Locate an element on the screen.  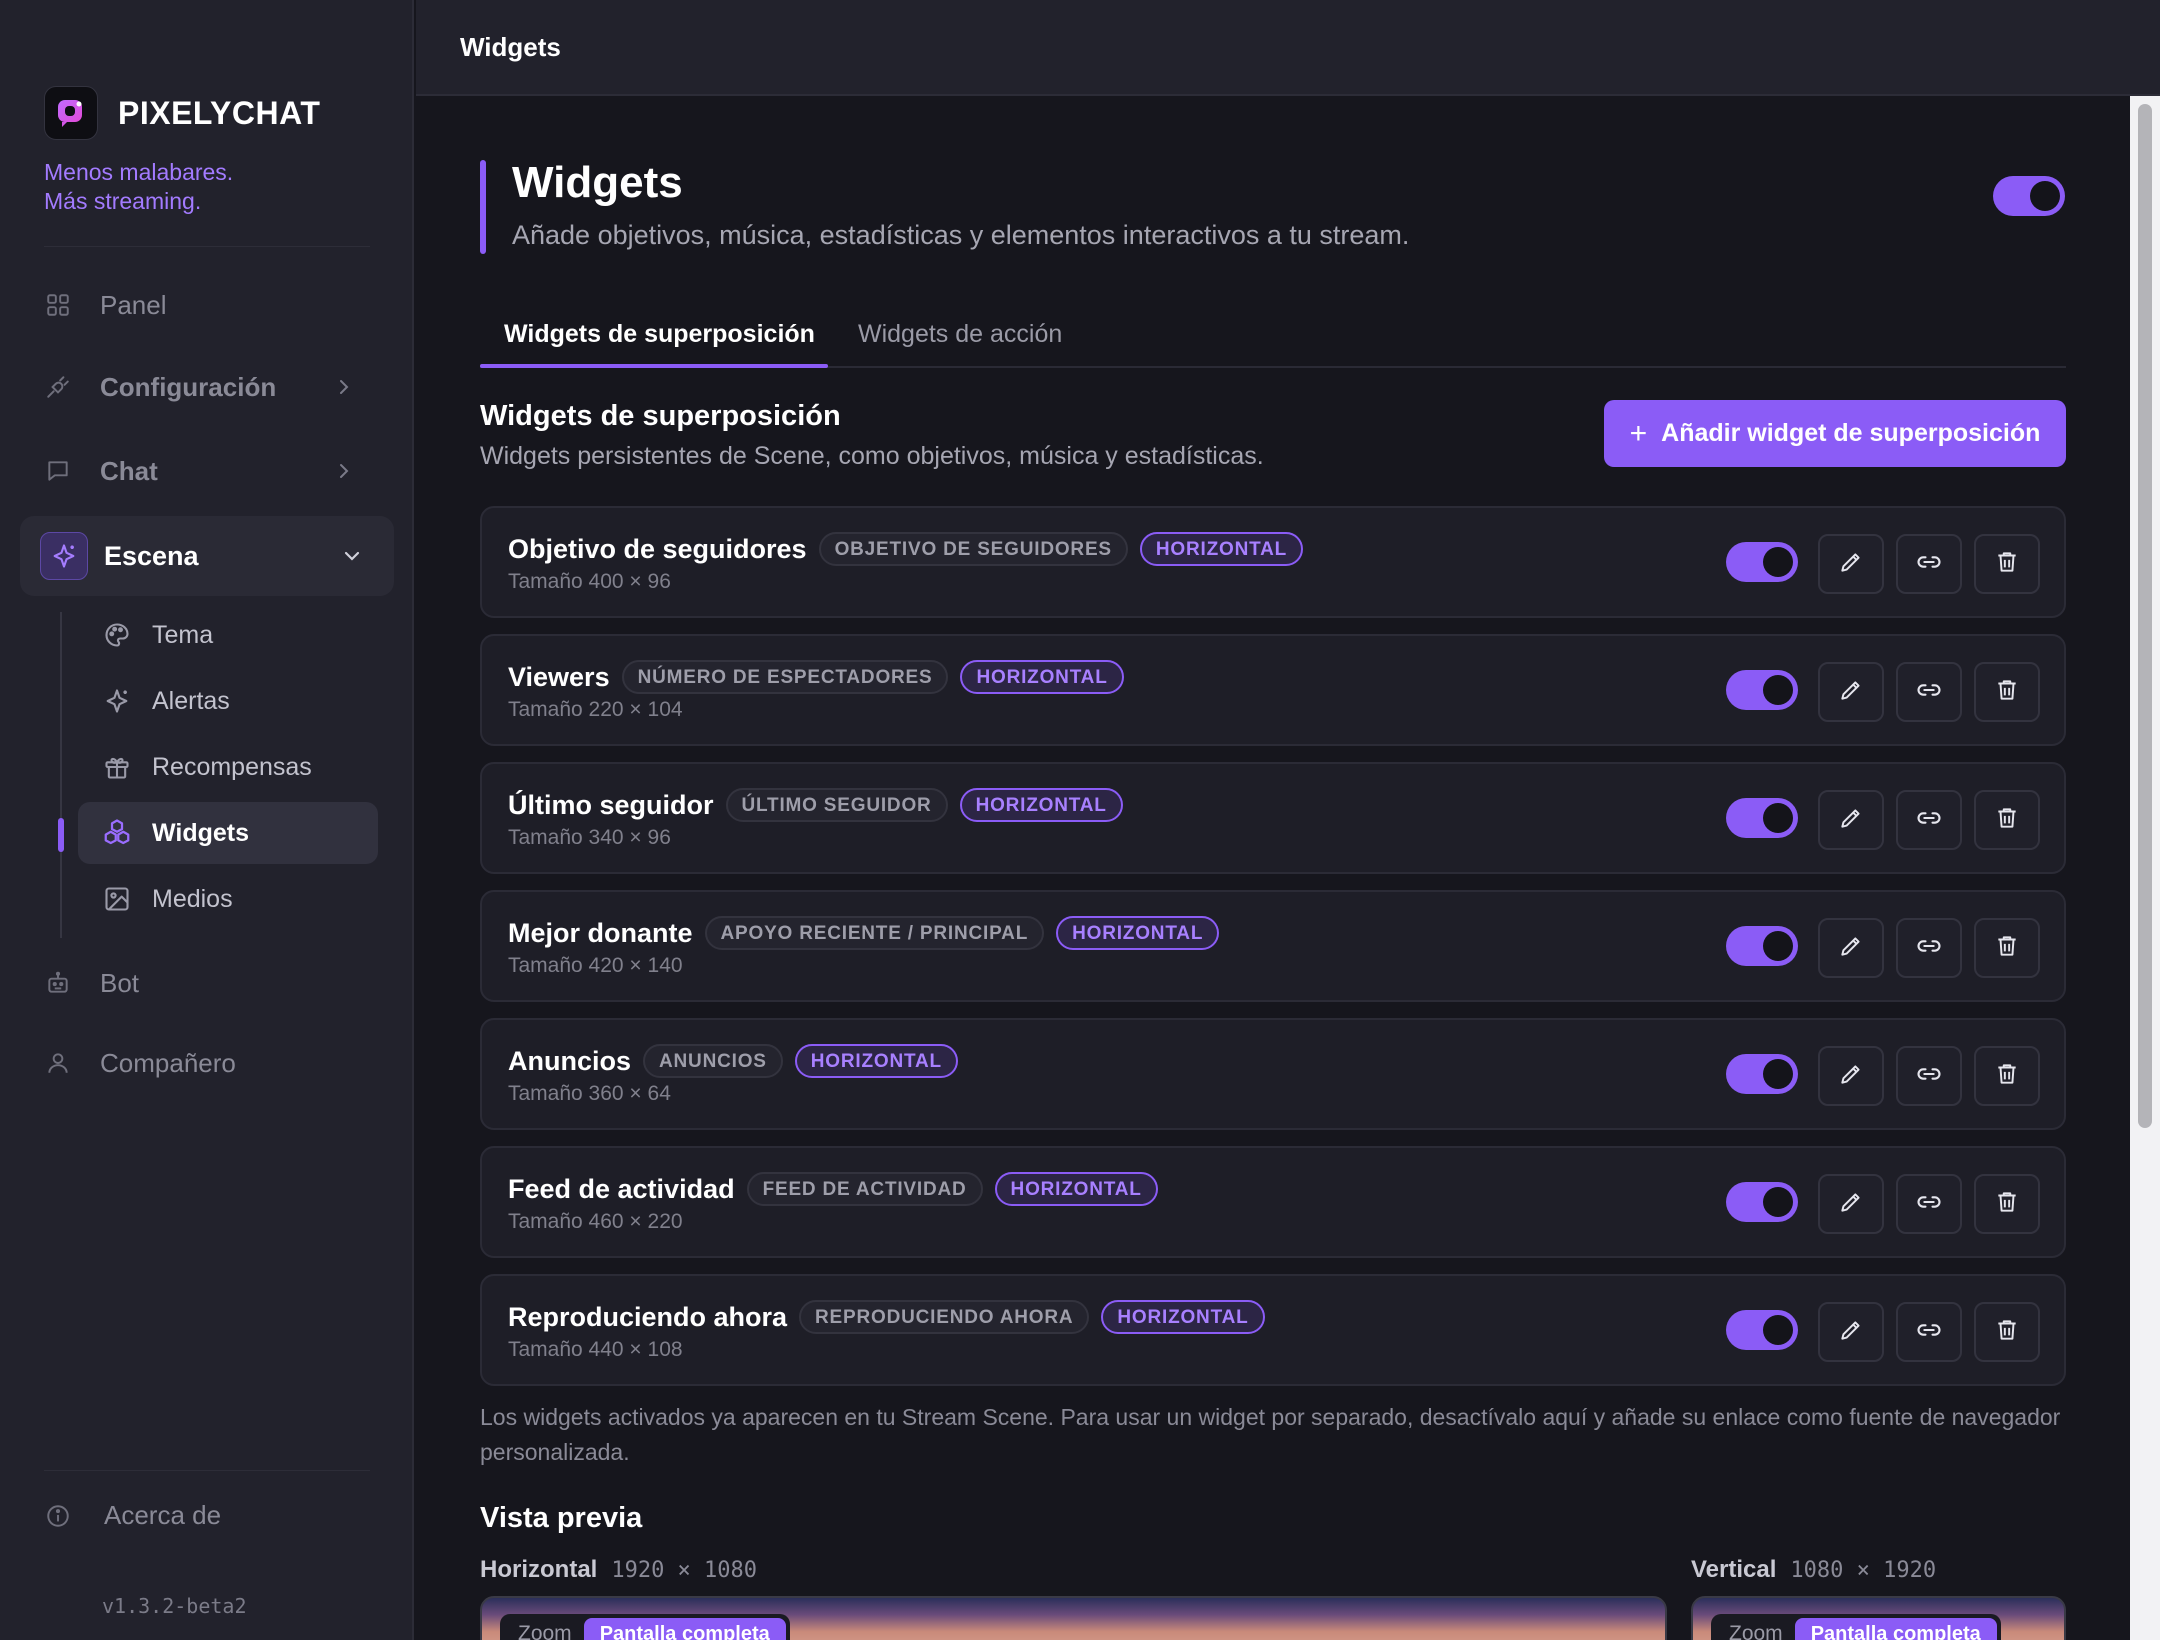
preview-controls: Zoom Pantalla completa is located at coordinates (1856, 1627).